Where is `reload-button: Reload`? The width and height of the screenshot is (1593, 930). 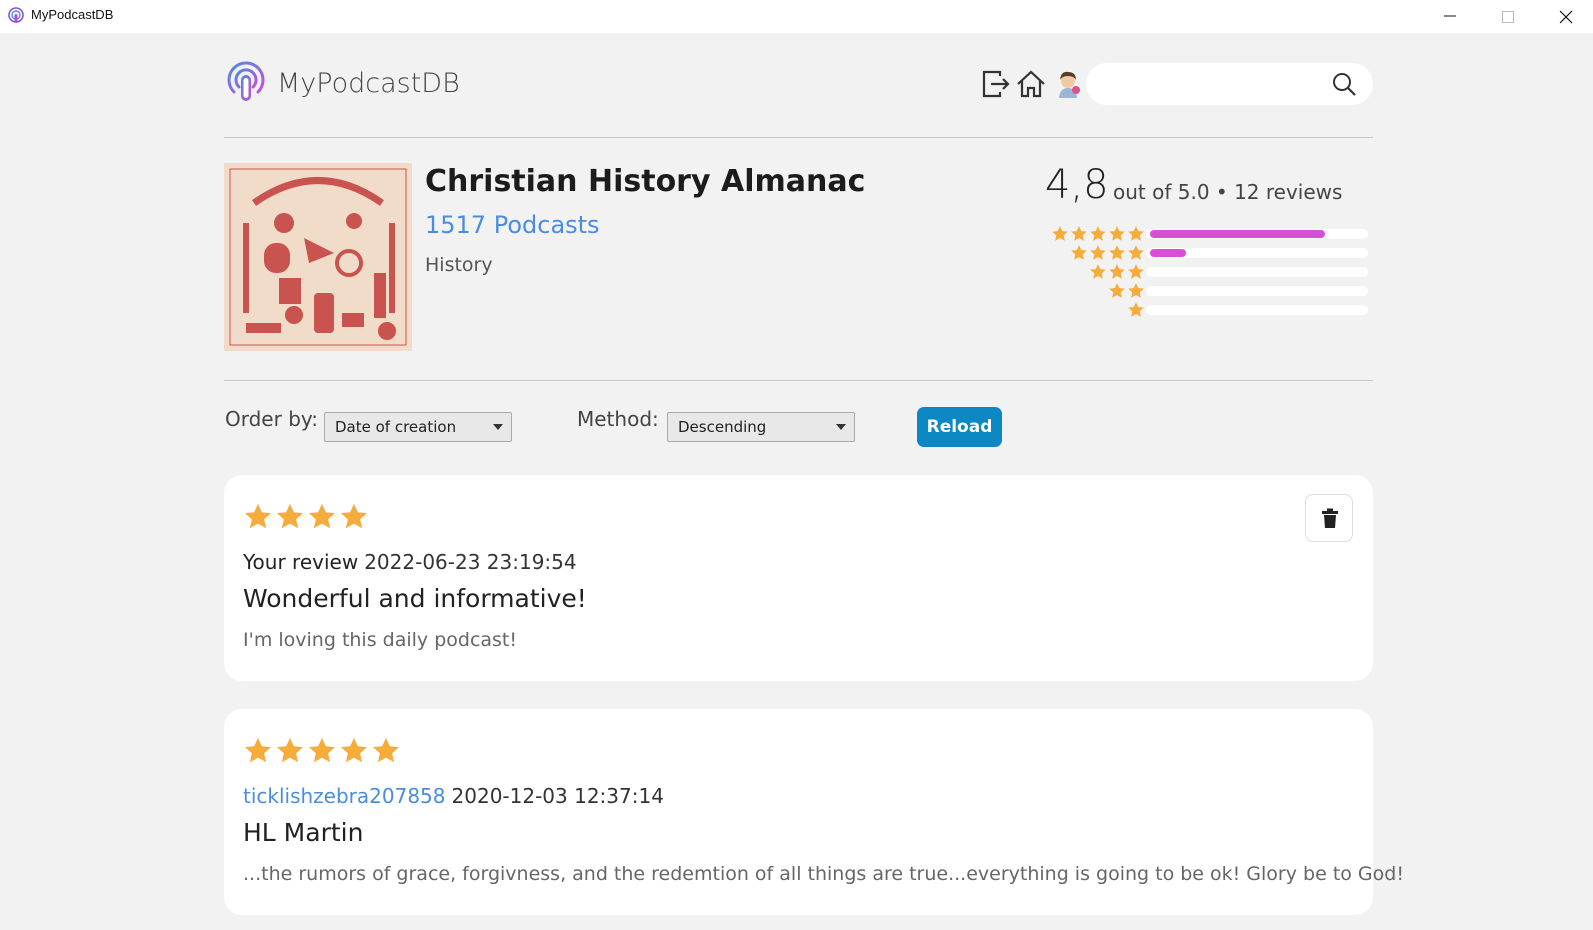
reload-button: Reload is located at coordinates (959, 427).